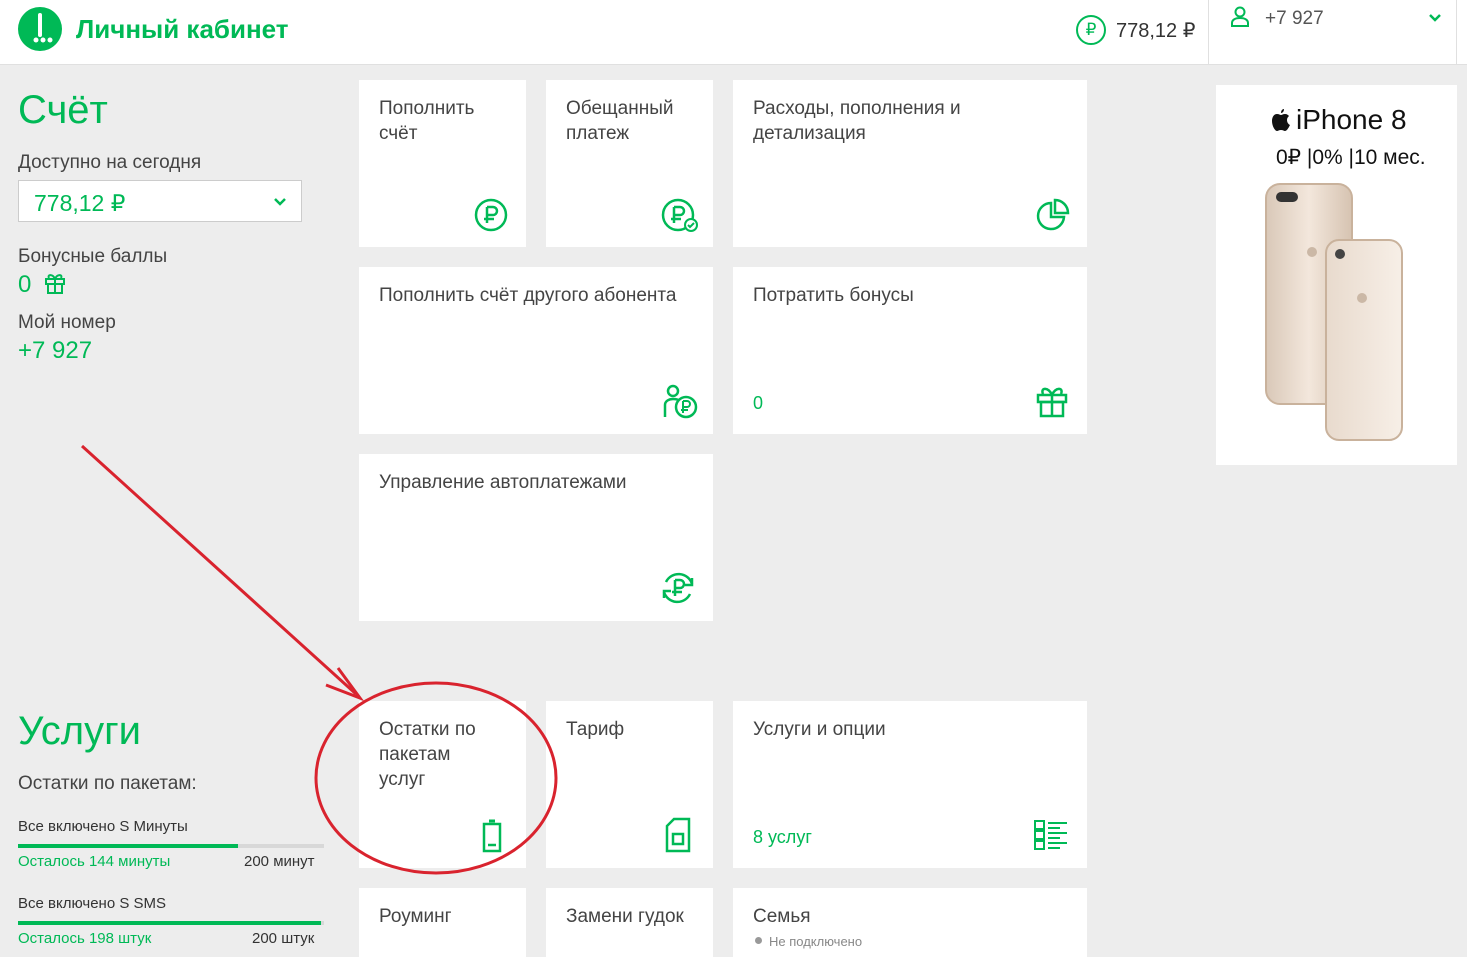 The width and height of the screenshot is (1467, 957). I want to click on package-balances-card: Остатки по пакетам услуг, so click(442, 784).